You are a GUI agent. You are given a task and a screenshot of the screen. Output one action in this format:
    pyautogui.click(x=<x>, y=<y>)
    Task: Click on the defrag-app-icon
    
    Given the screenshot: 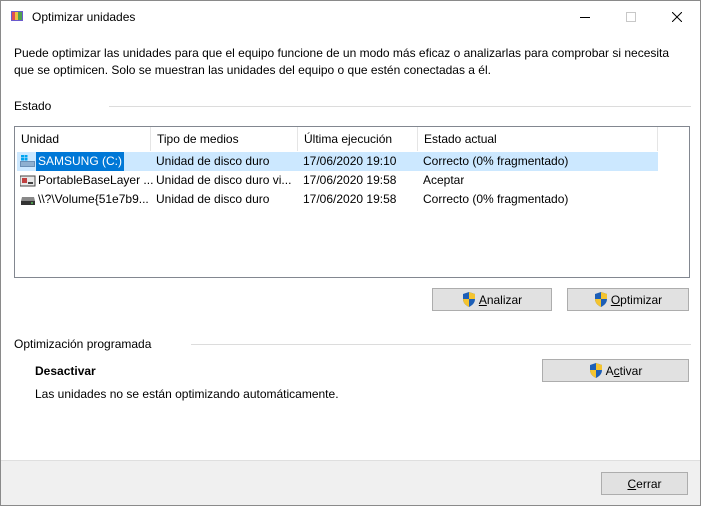 What is the action you would take?
    pyautogui.click(x=17, y=16)
    